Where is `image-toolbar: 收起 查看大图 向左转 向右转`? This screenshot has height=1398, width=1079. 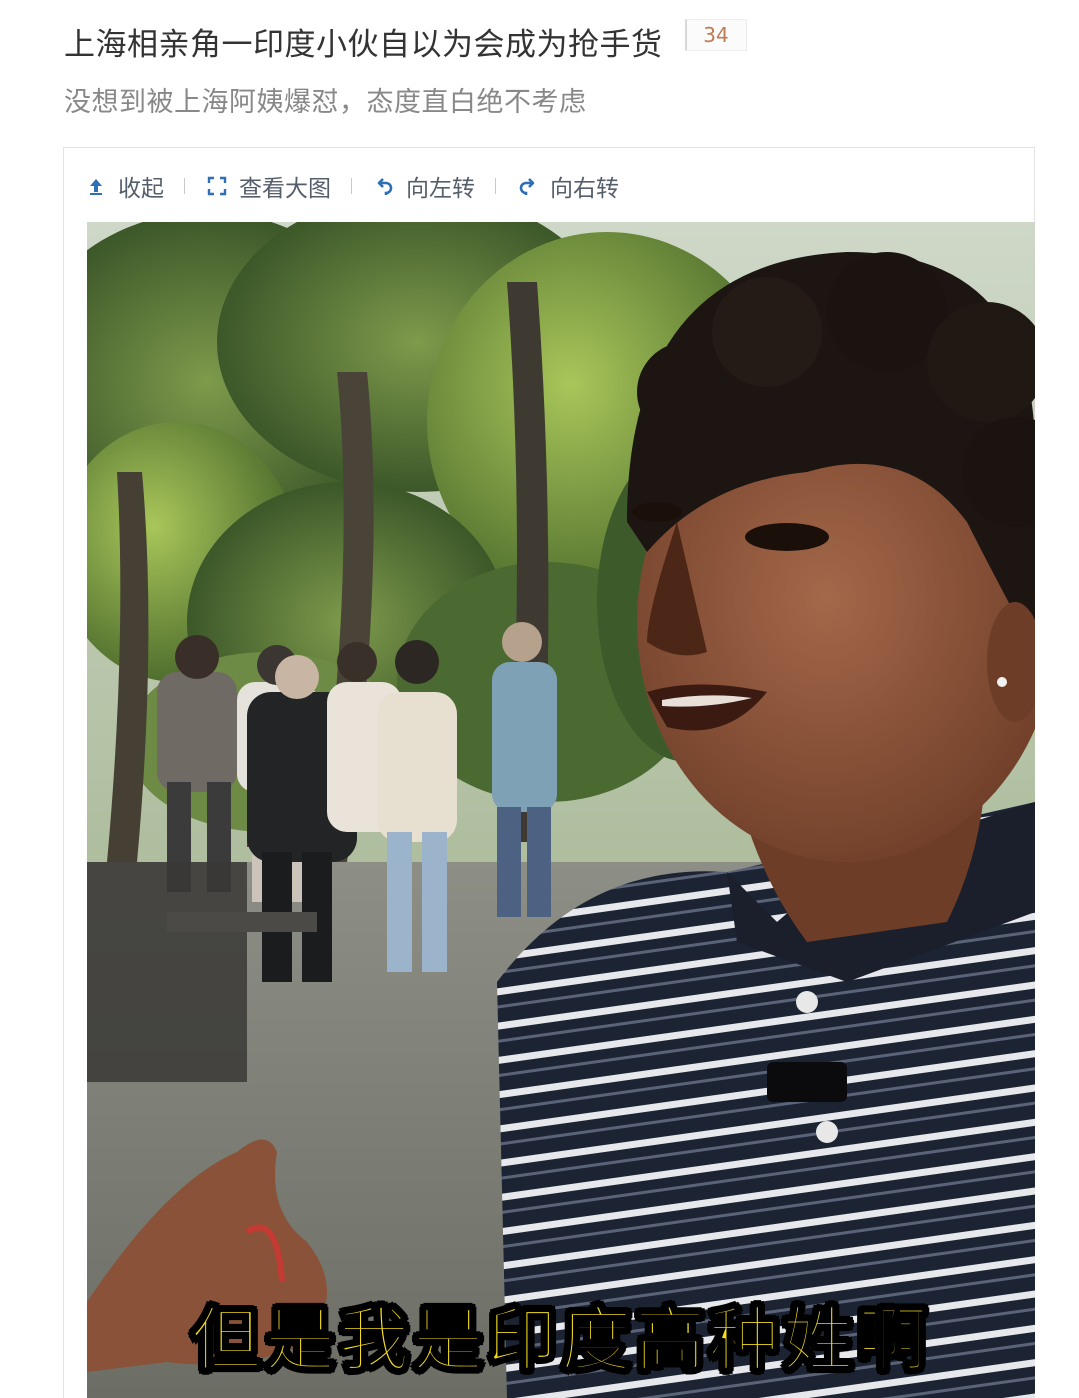
image-toolbar: 收起 查看大图 向左转 向右转 is located at coordinates (351, 186).